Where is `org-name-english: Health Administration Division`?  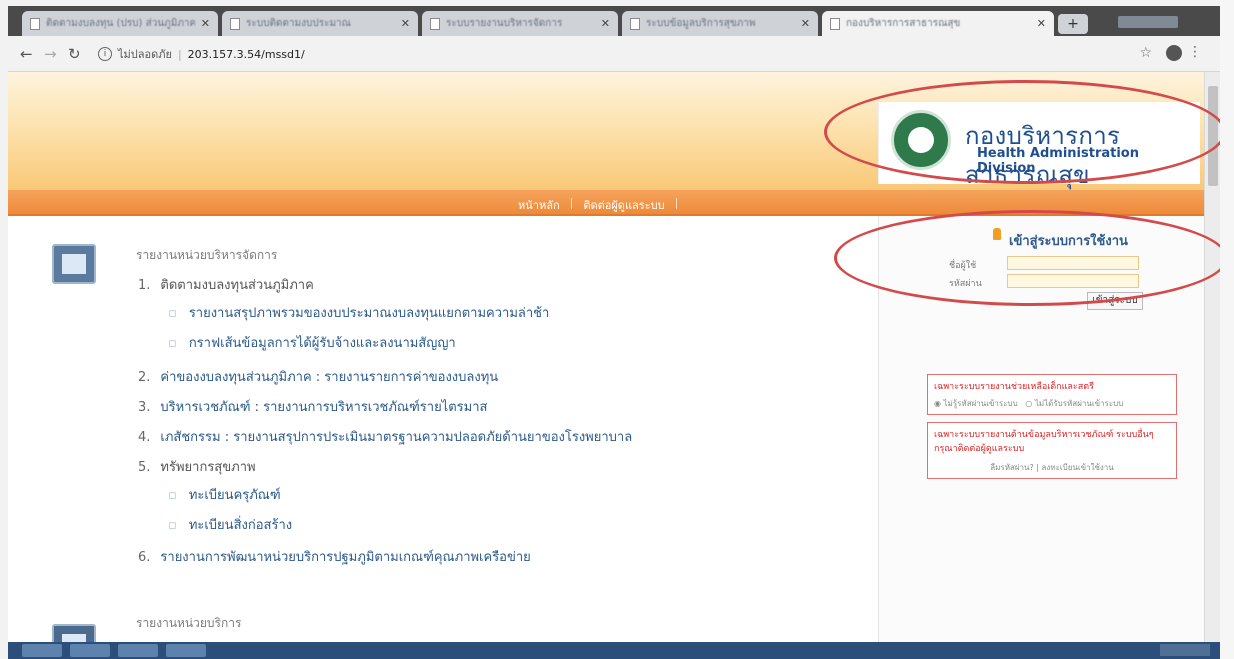
org-name-english: Health Administration Division is located at coordinates (1058, 161).